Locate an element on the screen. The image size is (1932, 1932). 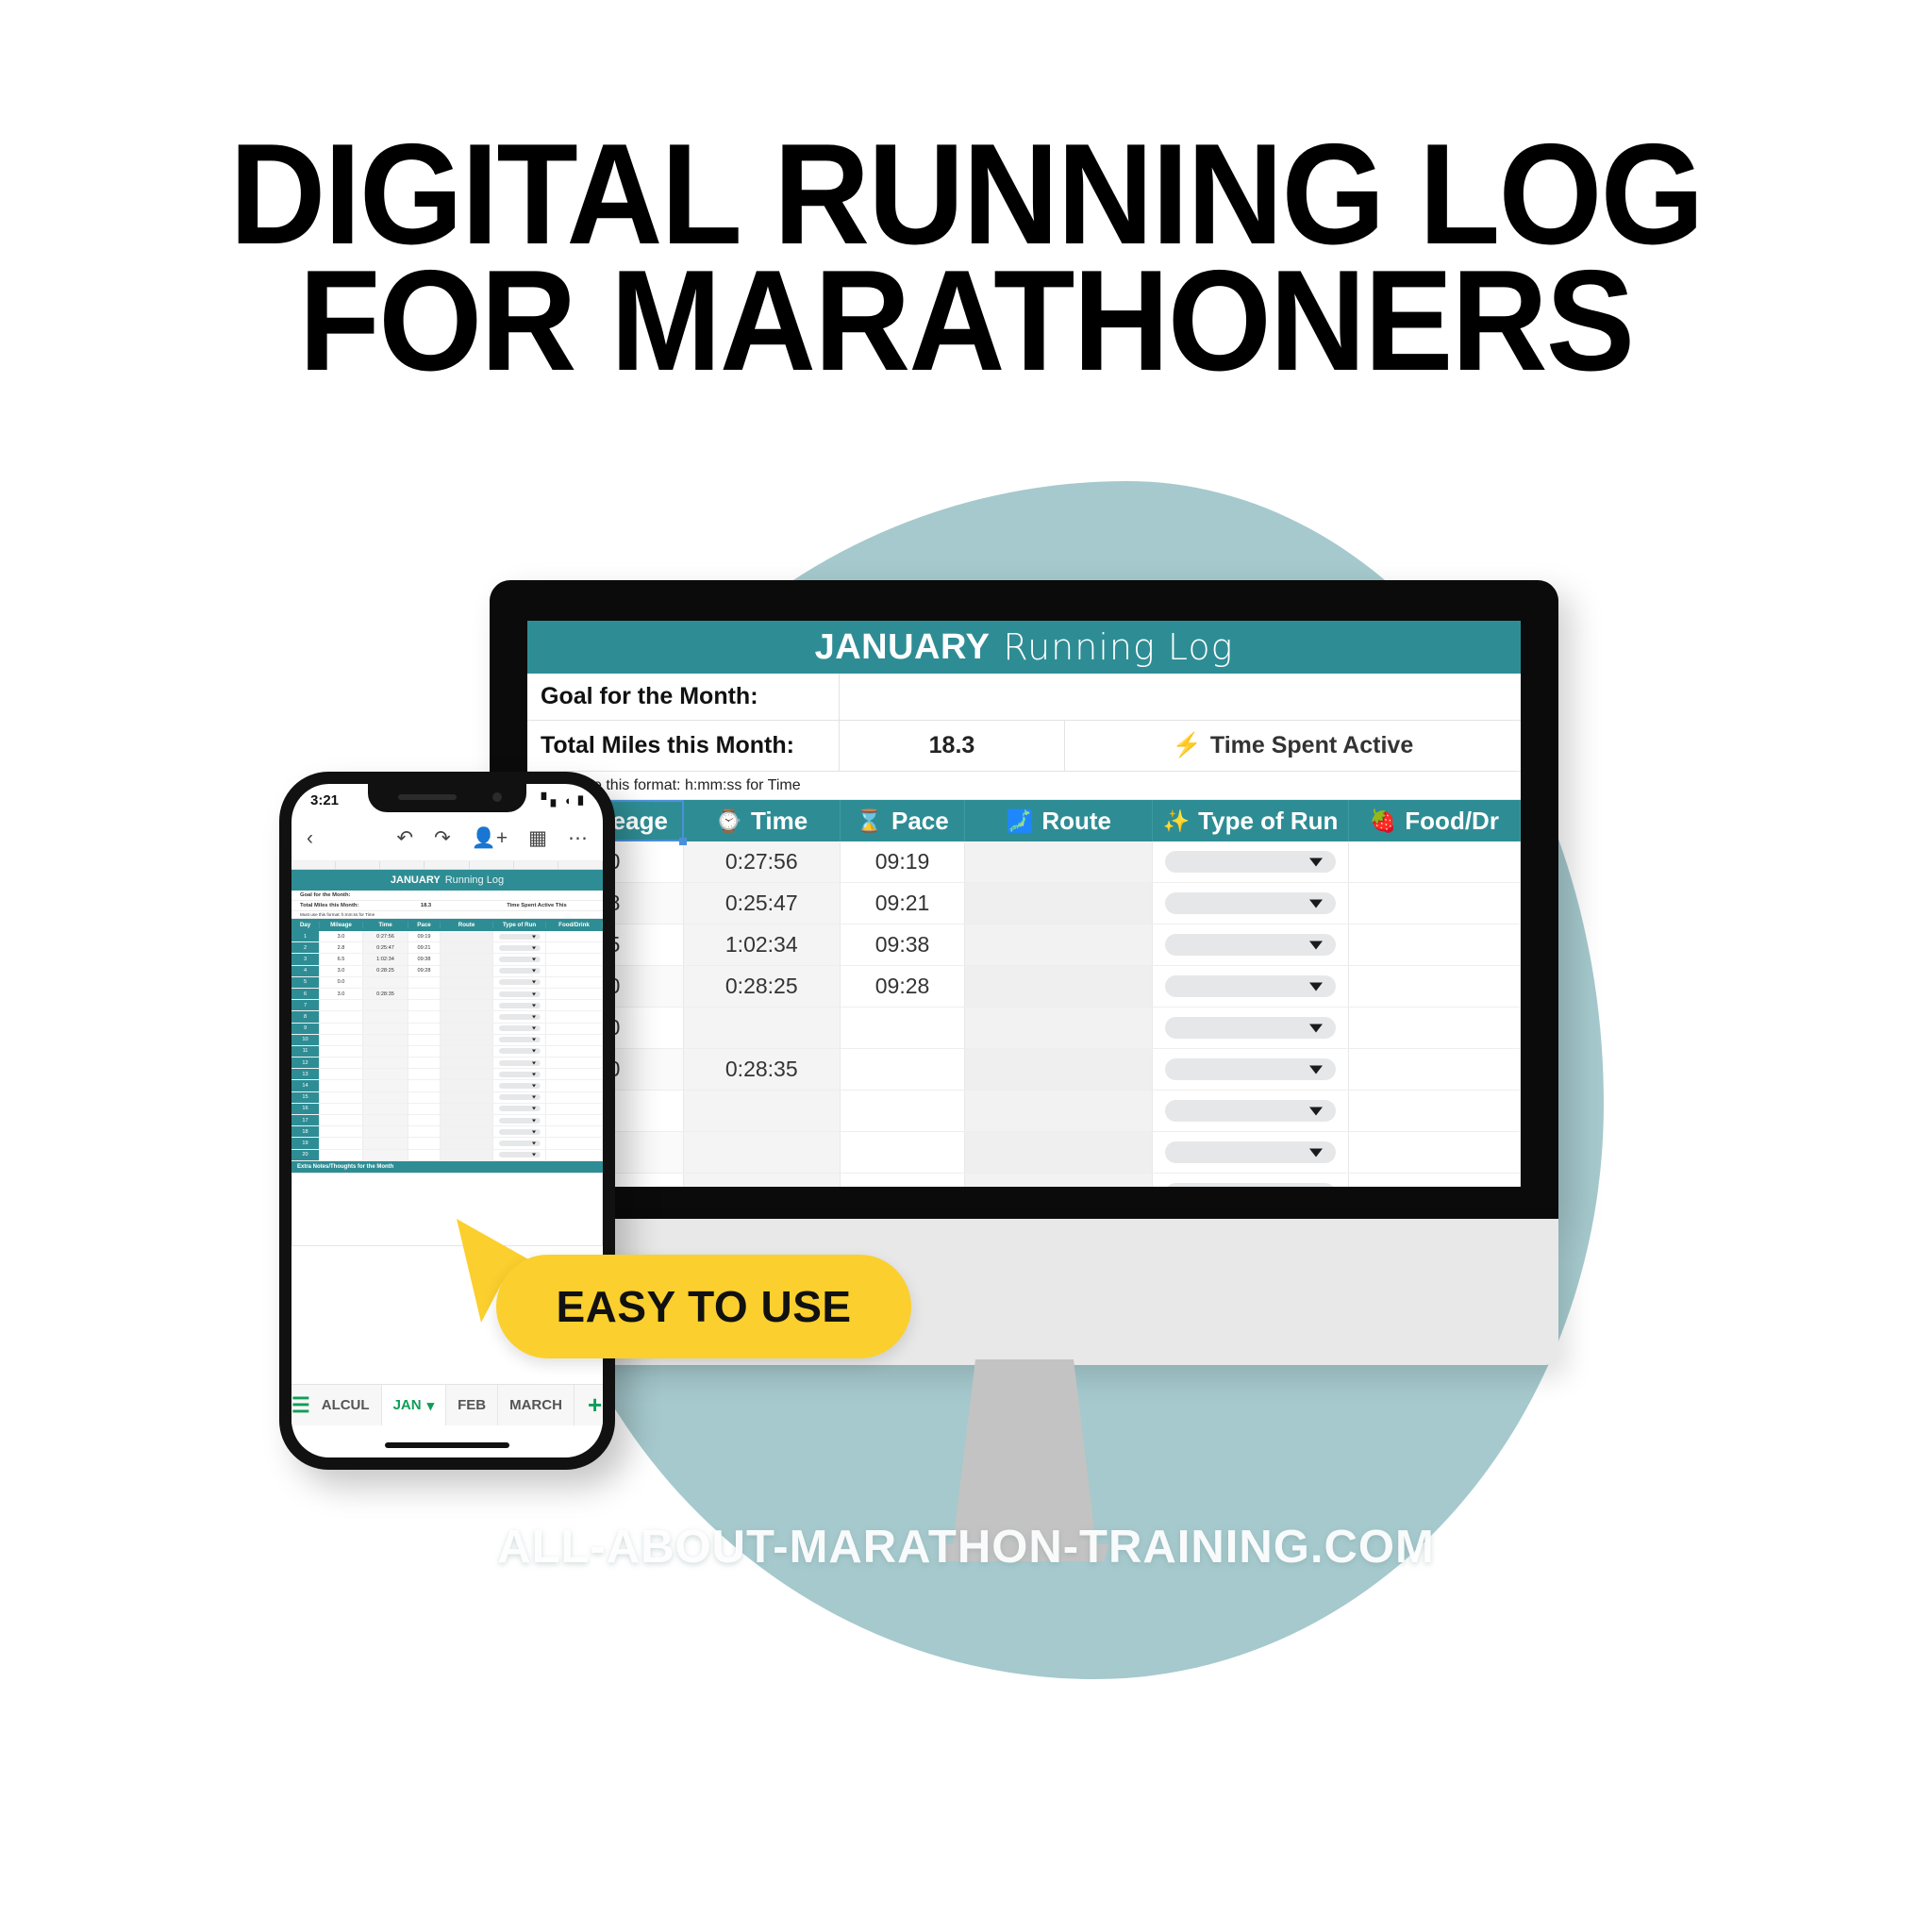
comment-icon: ▦ is located at coordinates (538, 838).